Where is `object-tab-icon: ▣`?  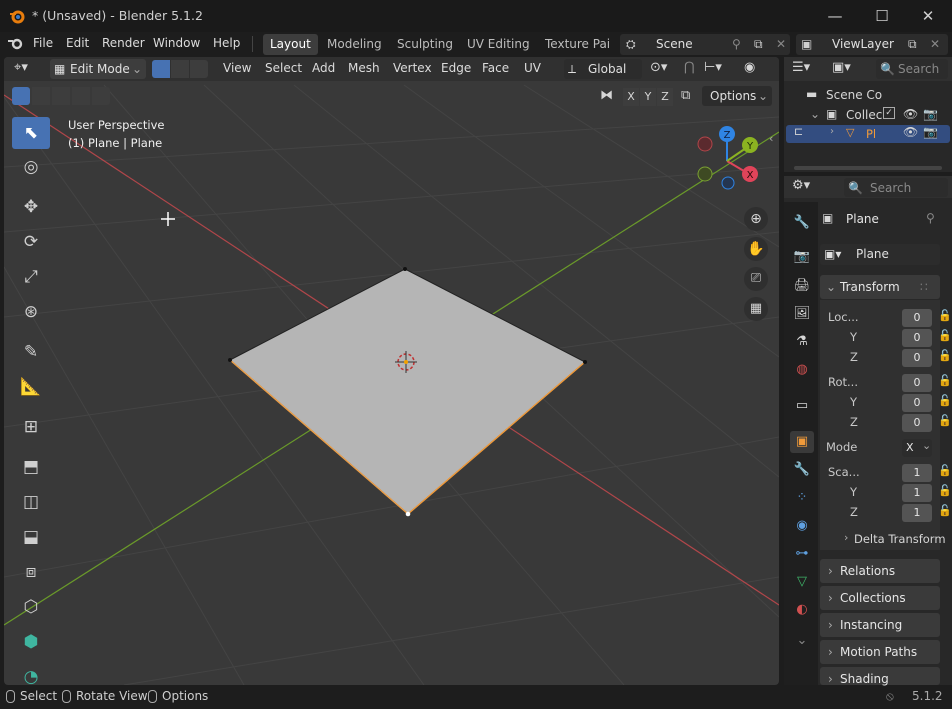 object-tab-icon: ▣ is located at coordinates (802, 442).